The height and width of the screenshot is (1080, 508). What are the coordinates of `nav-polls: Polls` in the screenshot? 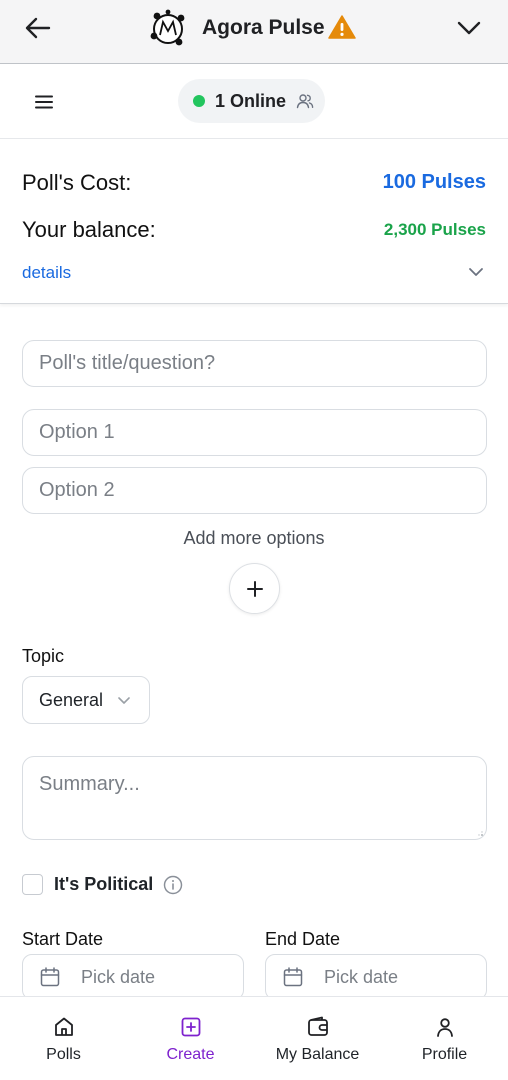 It's located at (63, 1038).